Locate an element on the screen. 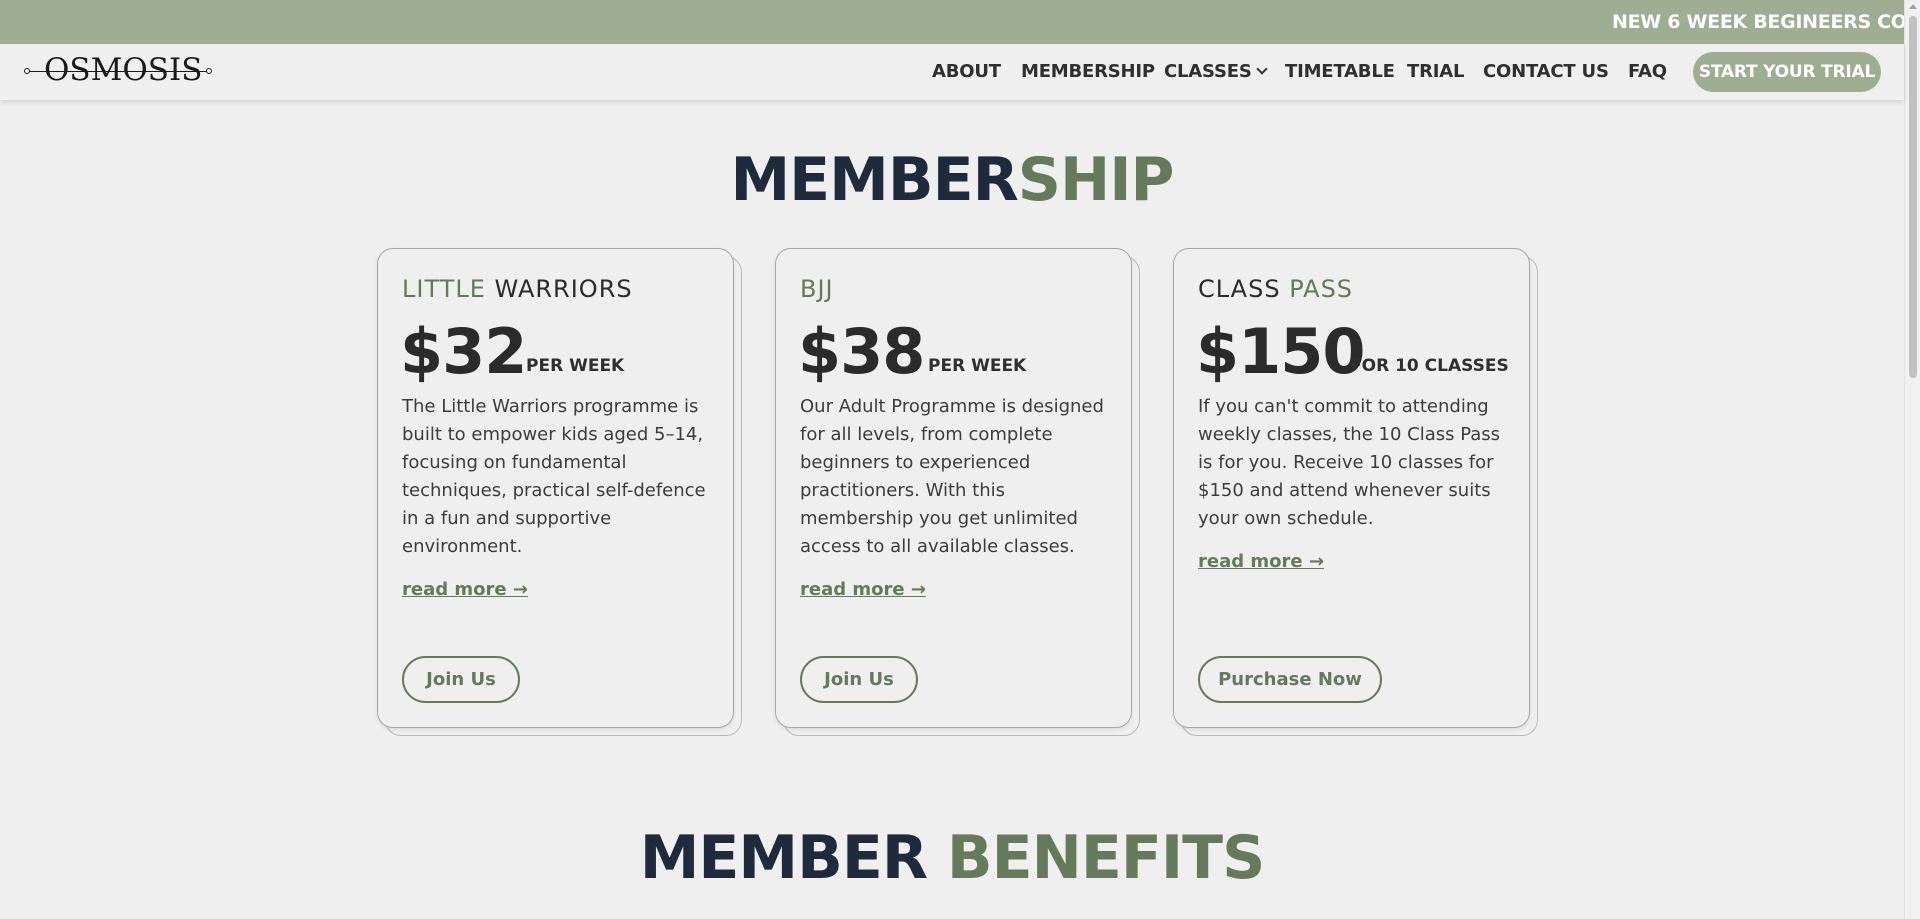 This screenshot has height=919, width=1920. card-period: FOR 10 CLASSES is located at coordinates (1429, 366).